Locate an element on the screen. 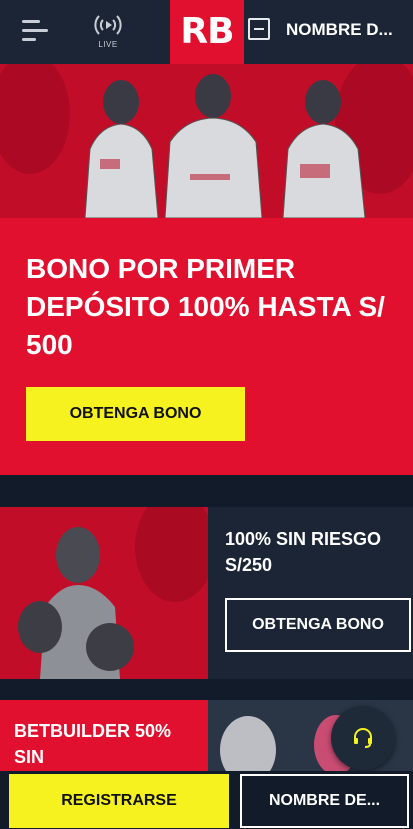  headset-icon is located at coordinates (363, 738).